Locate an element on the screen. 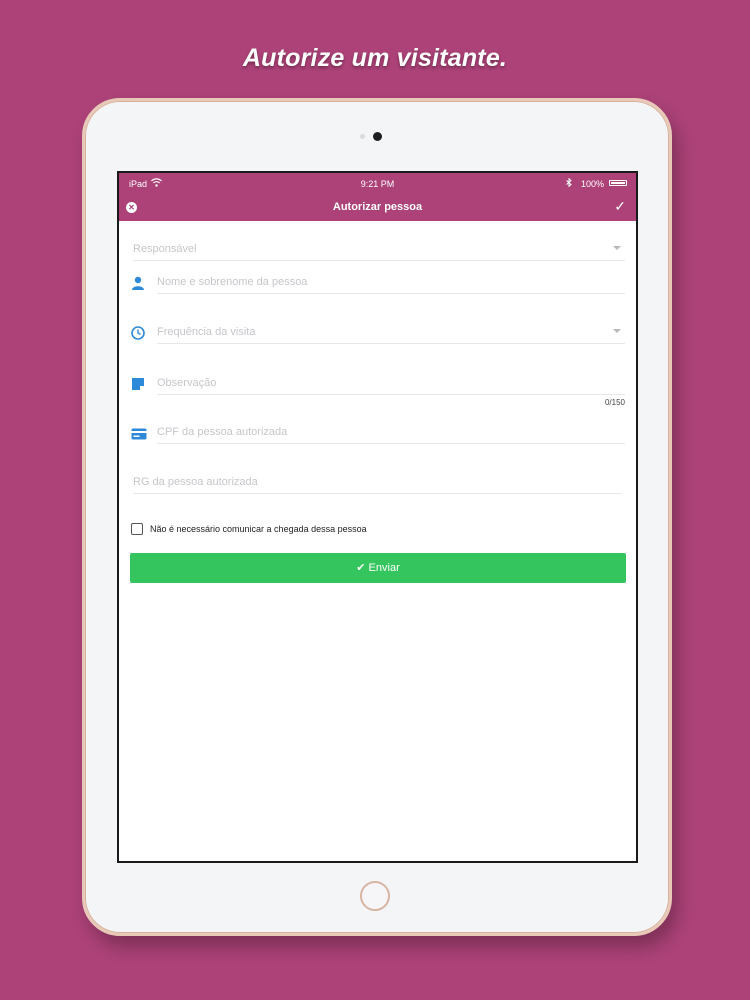  page-title: Autorizar pessoa is located at coordinates (377, 207).